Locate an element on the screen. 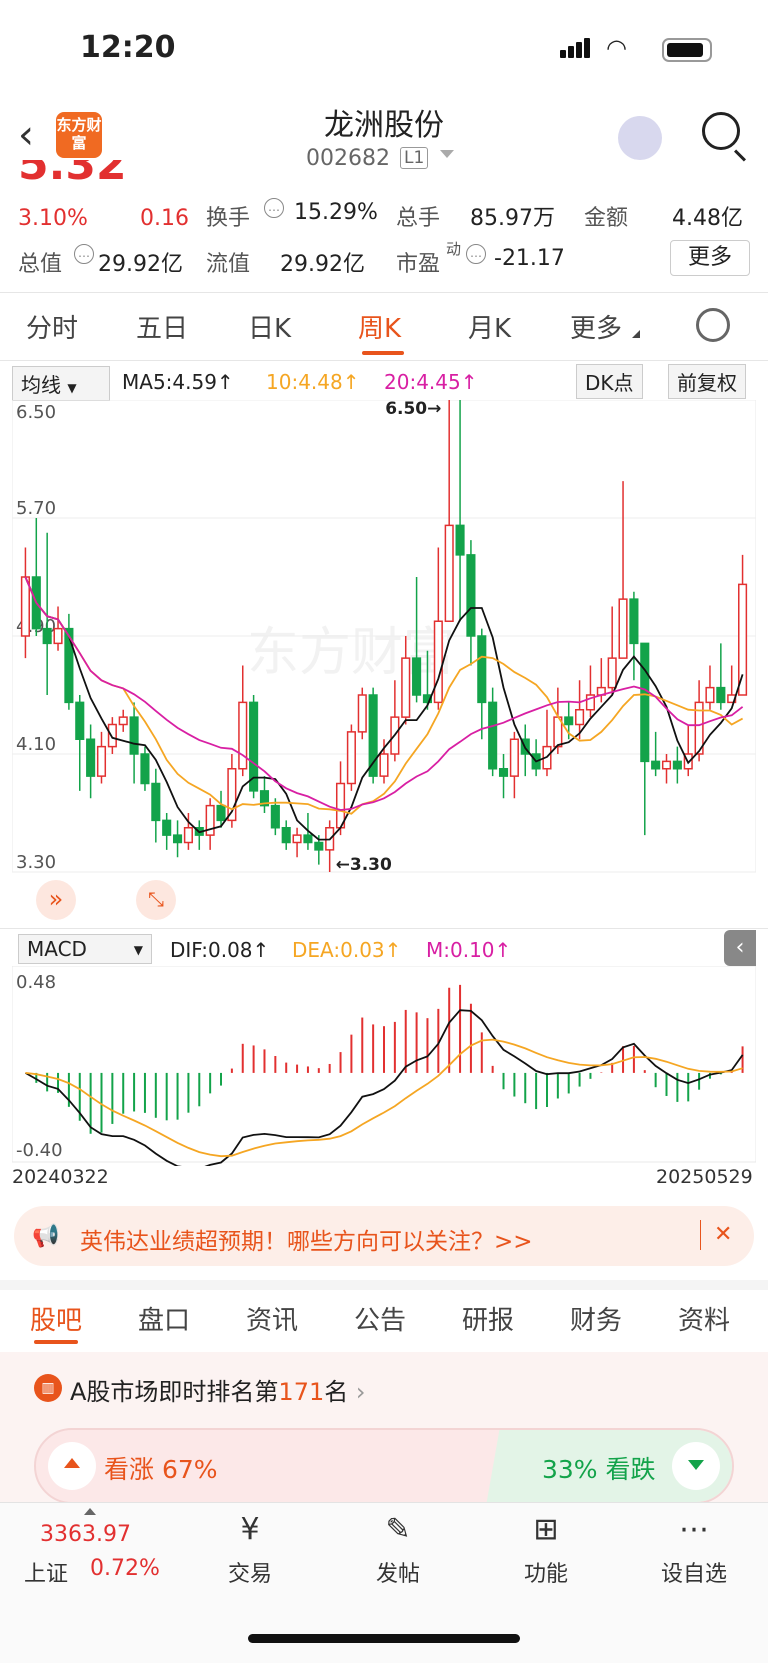  dk-point-button: DK点 is located at coordinates (609, 381).